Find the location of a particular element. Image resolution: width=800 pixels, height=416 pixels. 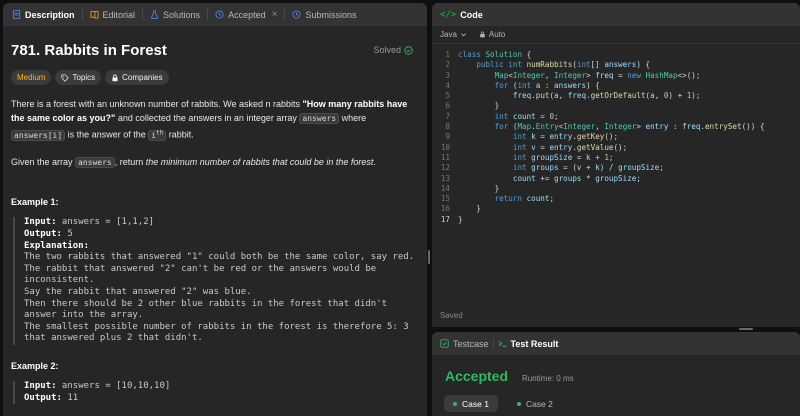

code-token: { is located at coordinates (529, 54).